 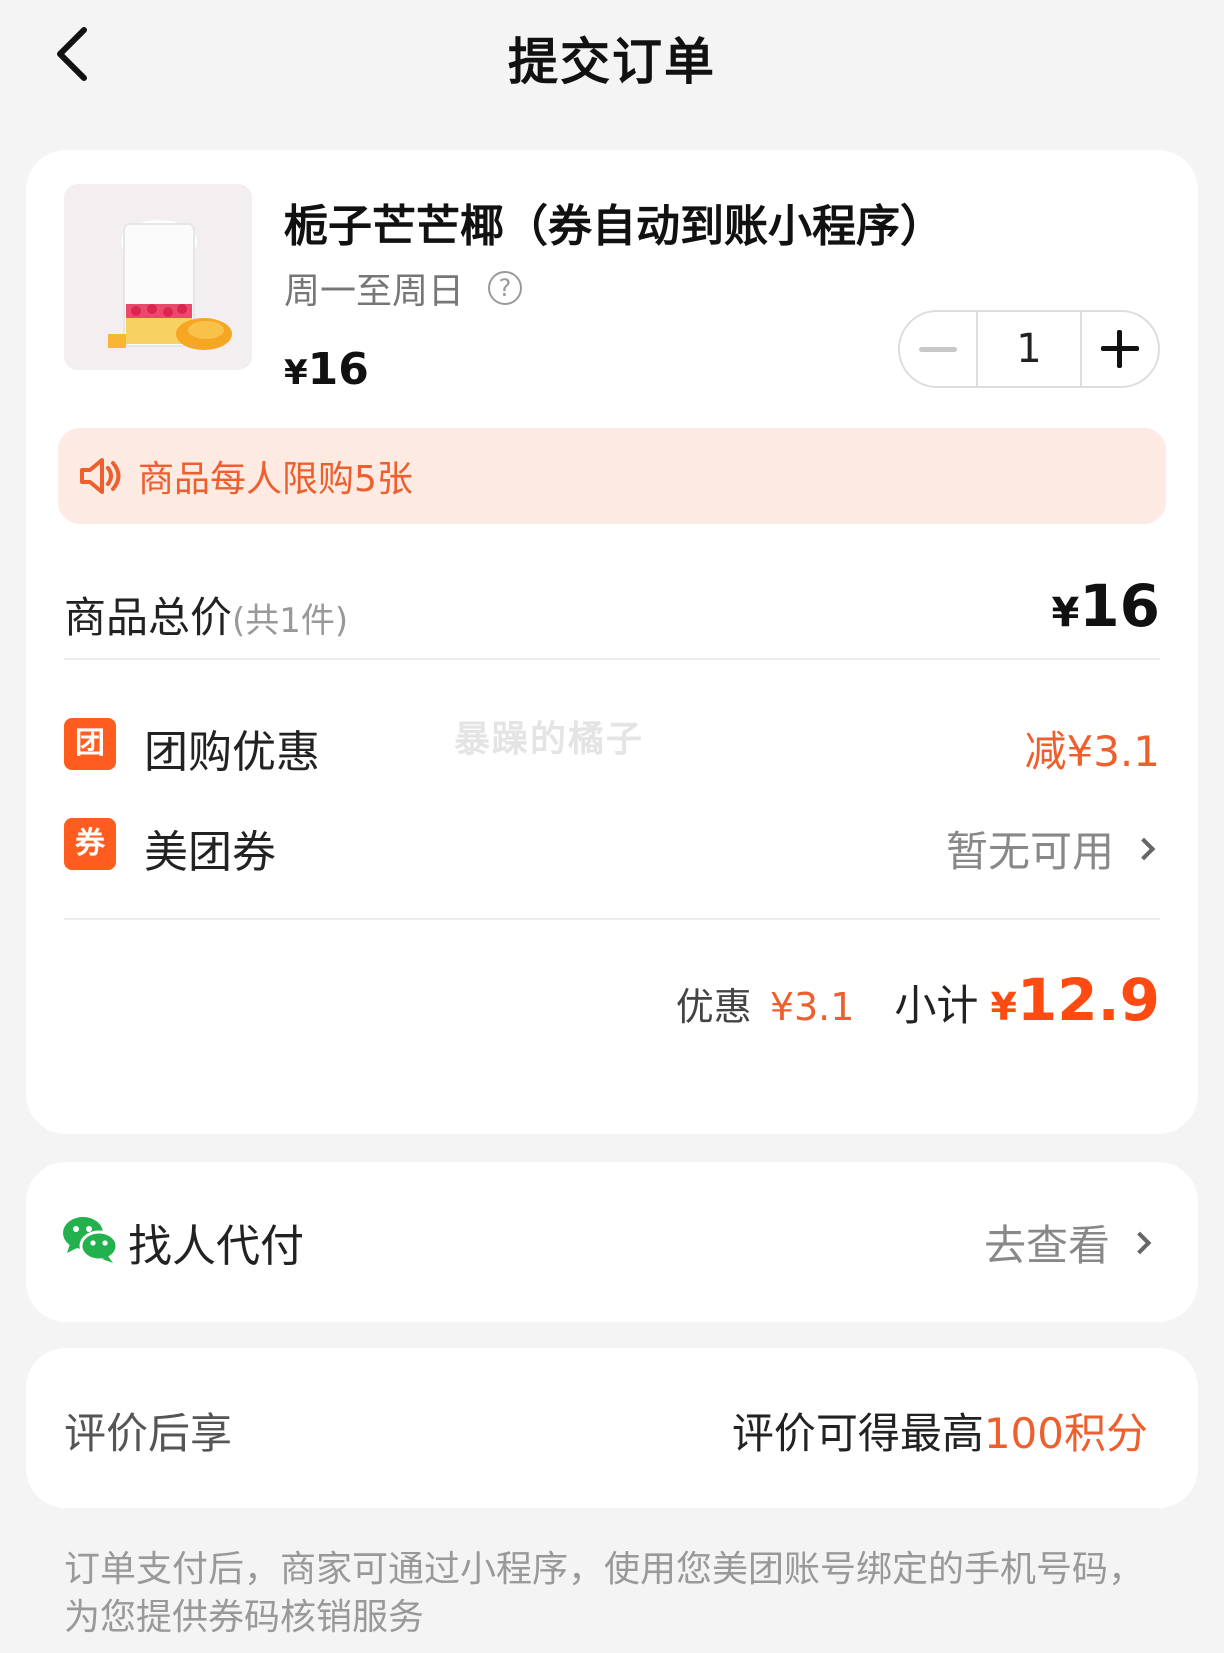 What do you see at coordinates (158, 277) in the screenshot?
I see `product-image` at bounding box center [158, 277].